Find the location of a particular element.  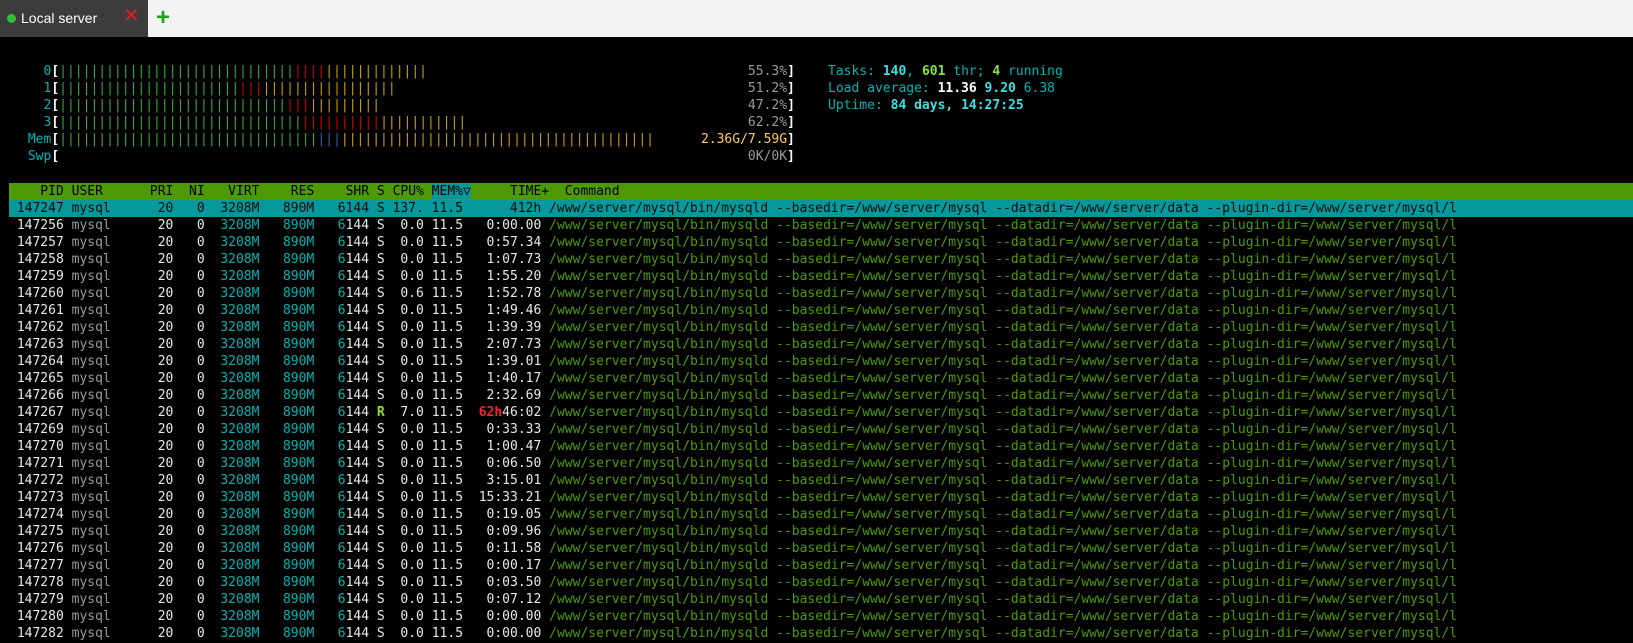

pid-cell: 147265 is located at coordinates (36, 378).